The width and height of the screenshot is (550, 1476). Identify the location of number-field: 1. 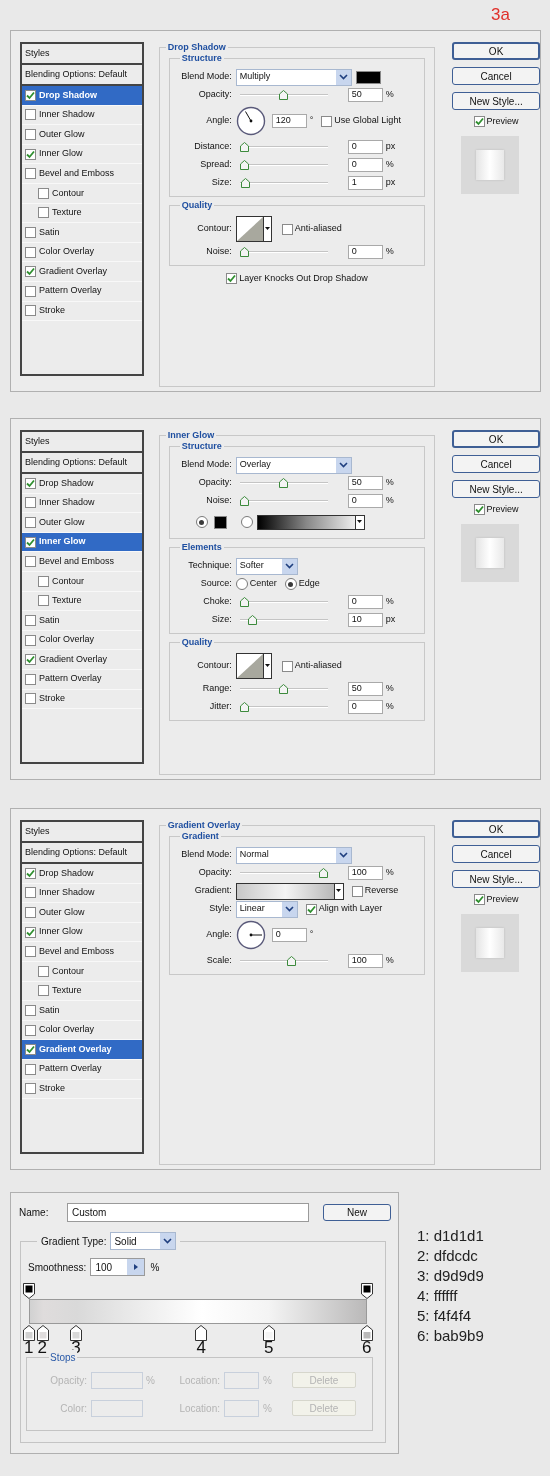
(365, 183).